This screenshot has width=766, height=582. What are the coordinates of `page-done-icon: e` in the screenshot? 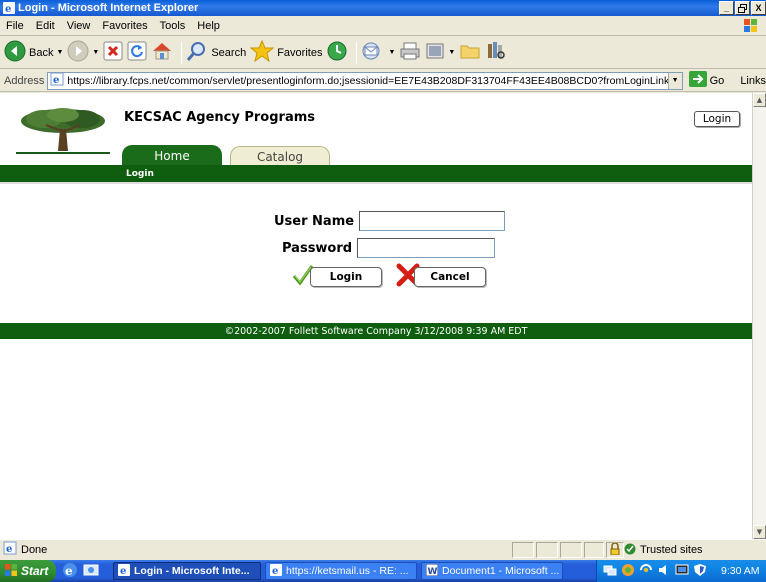 It's located at (10, 549).